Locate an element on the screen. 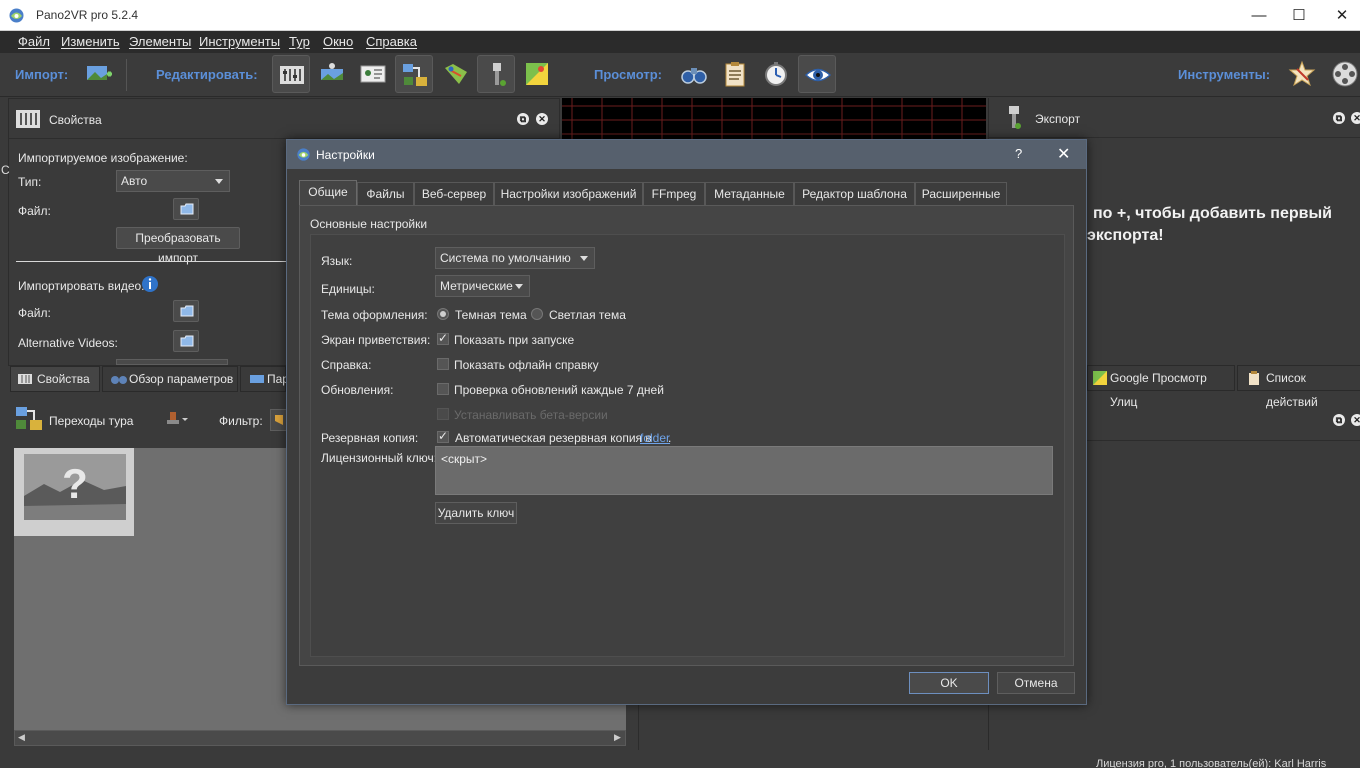 The height and width of the screenshot is (768, 1360). browse-alt-videos-button is located at coordinates (186, 341).